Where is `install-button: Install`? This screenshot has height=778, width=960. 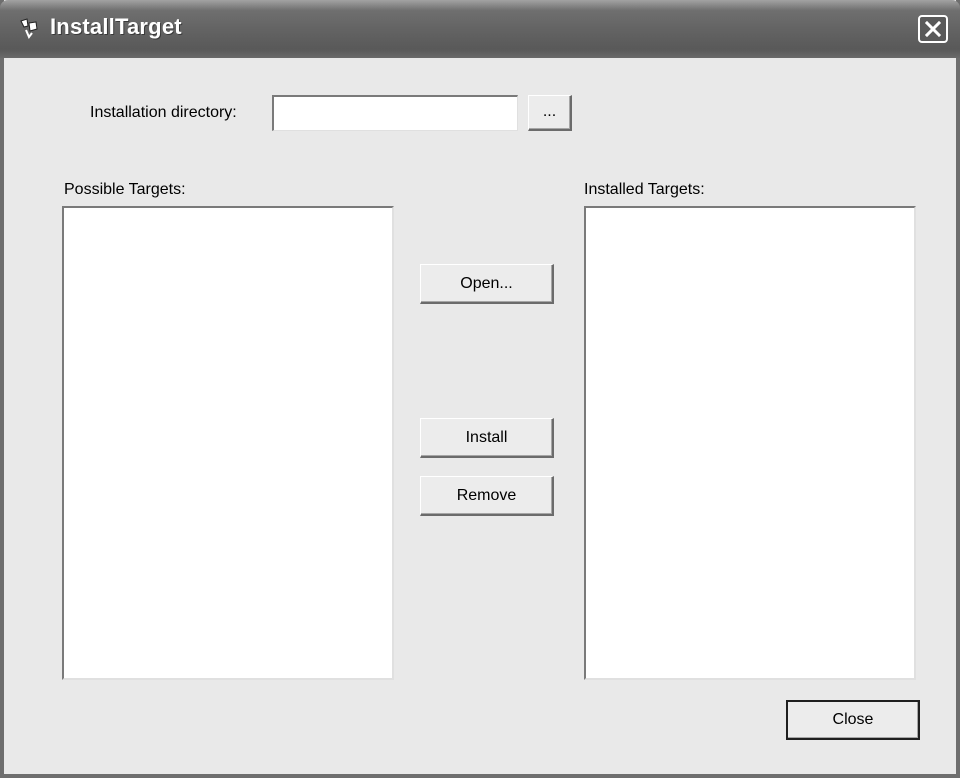 install-button: Install is located at coordinates (487, 438).